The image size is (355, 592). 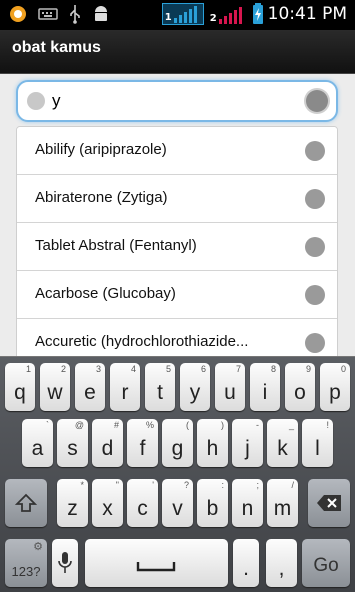 What do you see at coordinates (265, 392) in the screenshot?
I see `key-i-label: i` at bounding box center [265, 392].